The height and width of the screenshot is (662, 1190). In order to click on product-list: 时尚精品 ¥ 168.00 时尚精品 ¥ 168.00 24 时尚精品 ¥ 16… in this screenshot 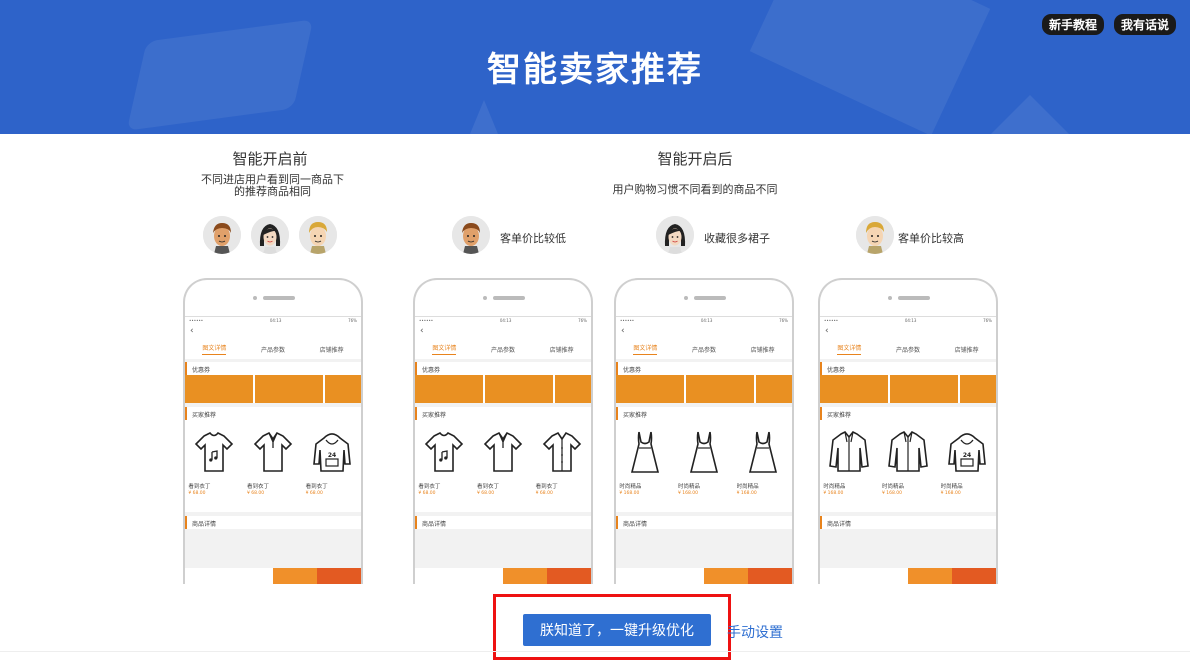, I will do `click(908, 466)`.